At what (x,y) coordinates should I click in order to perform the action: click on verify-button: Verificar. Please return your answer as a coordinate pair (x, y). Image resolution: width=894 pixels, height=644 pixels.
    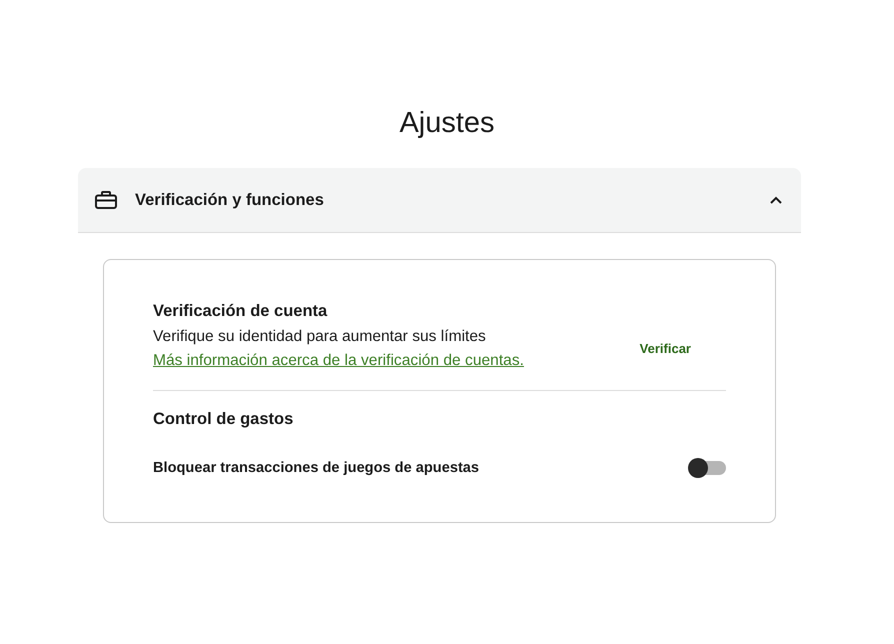
    Looking at the image, I should click on (665, 349).